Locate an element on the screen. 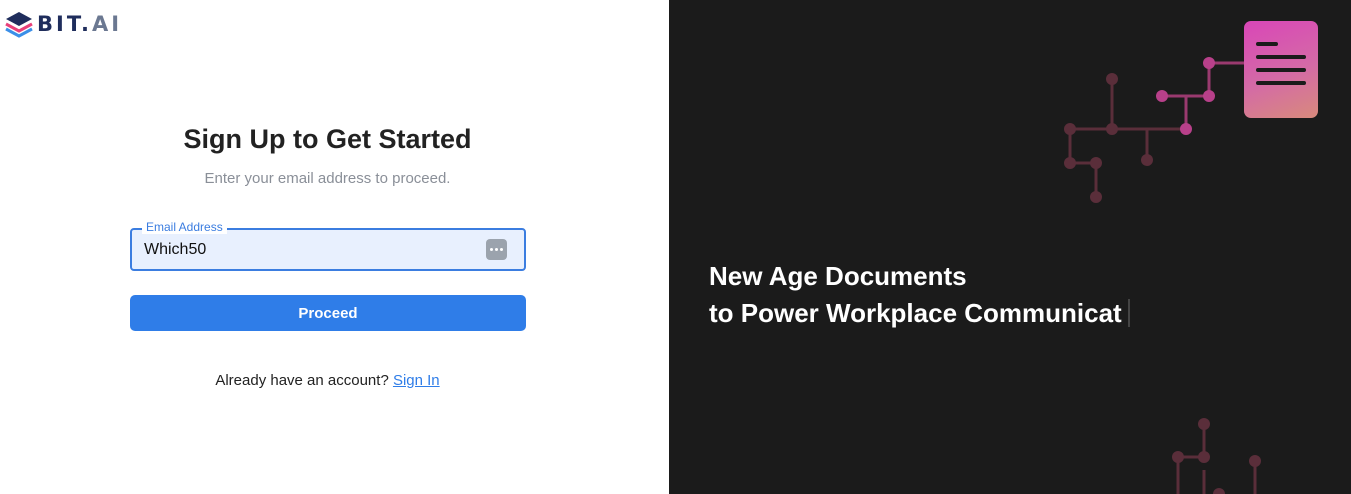 This screenshot has width=1351, height=494. bit-ai-logo-icon is located at coordinates (19, 25).